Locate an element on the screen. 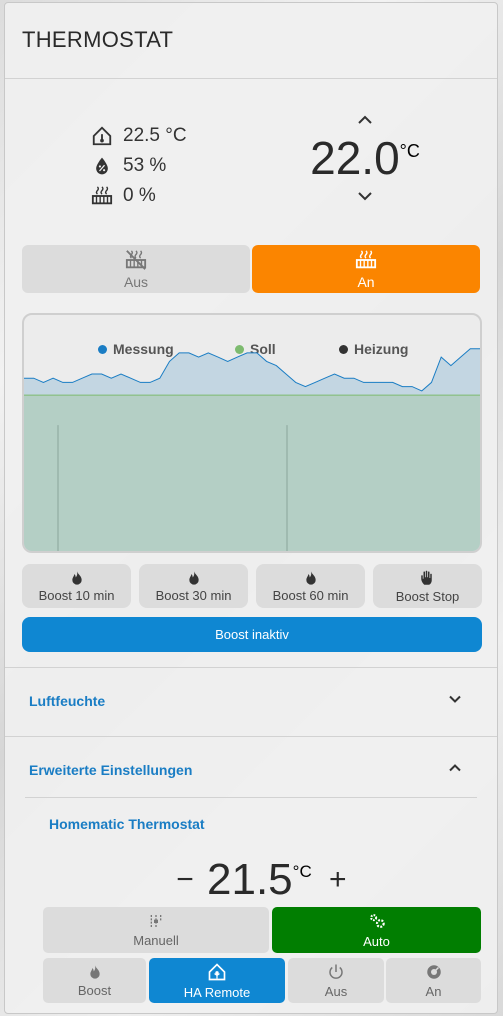  boost-60-button: Boost 60 min is located at coordinates (310, 586).